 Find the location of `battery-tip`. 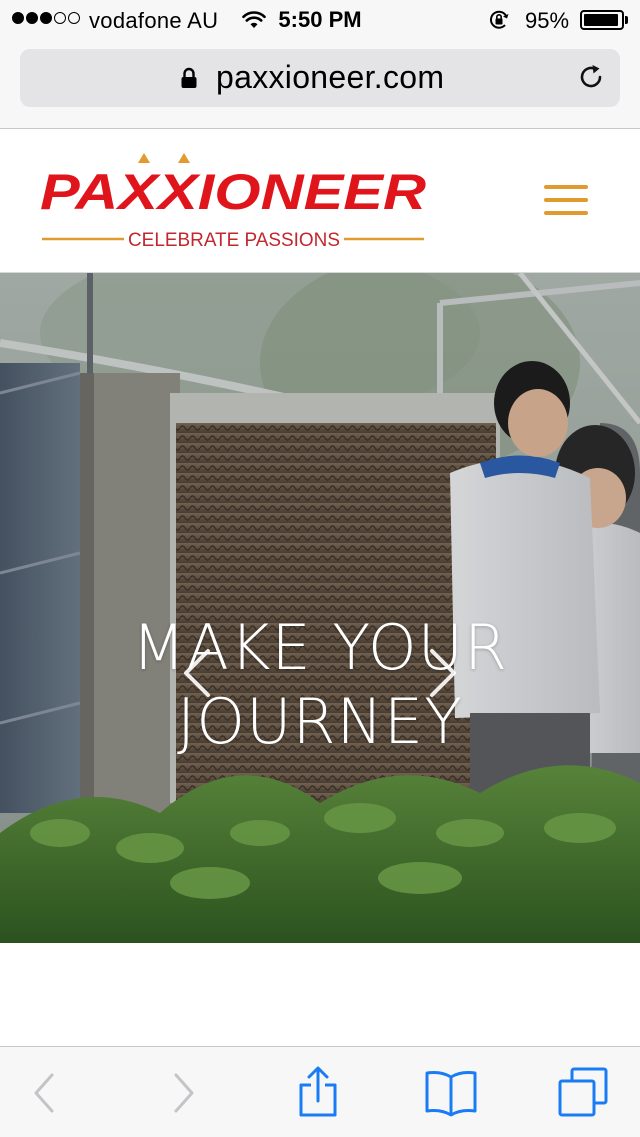

battery-tip is located at coordinates (626, 20).